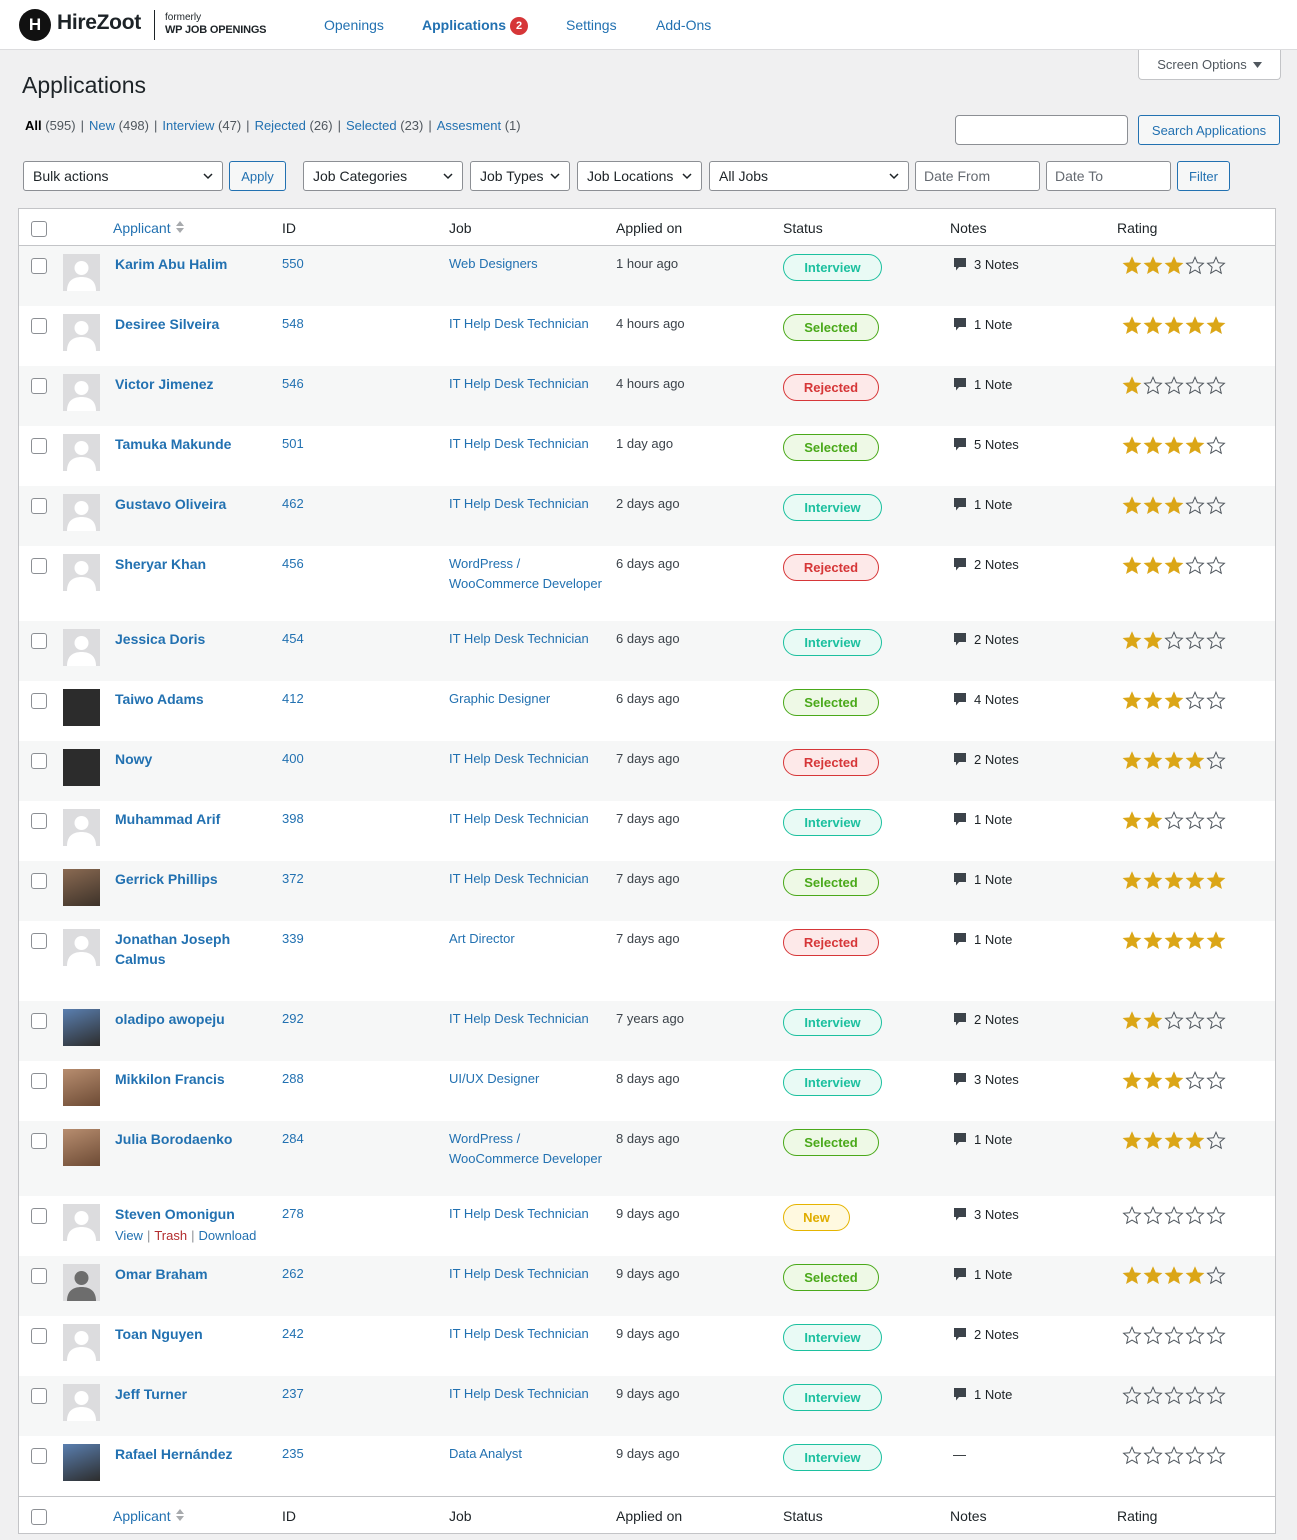 The image size is (1297, 1540). What do you see at coordinates (257, 176) in the screenshot?
I see `apply-button: Apply` at bounding box center [257, 176].